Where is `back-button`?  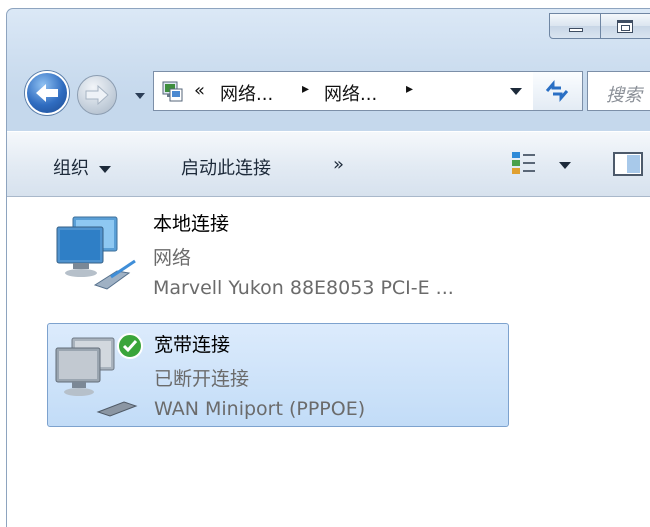
back-button is located at coordinates (47, 93).